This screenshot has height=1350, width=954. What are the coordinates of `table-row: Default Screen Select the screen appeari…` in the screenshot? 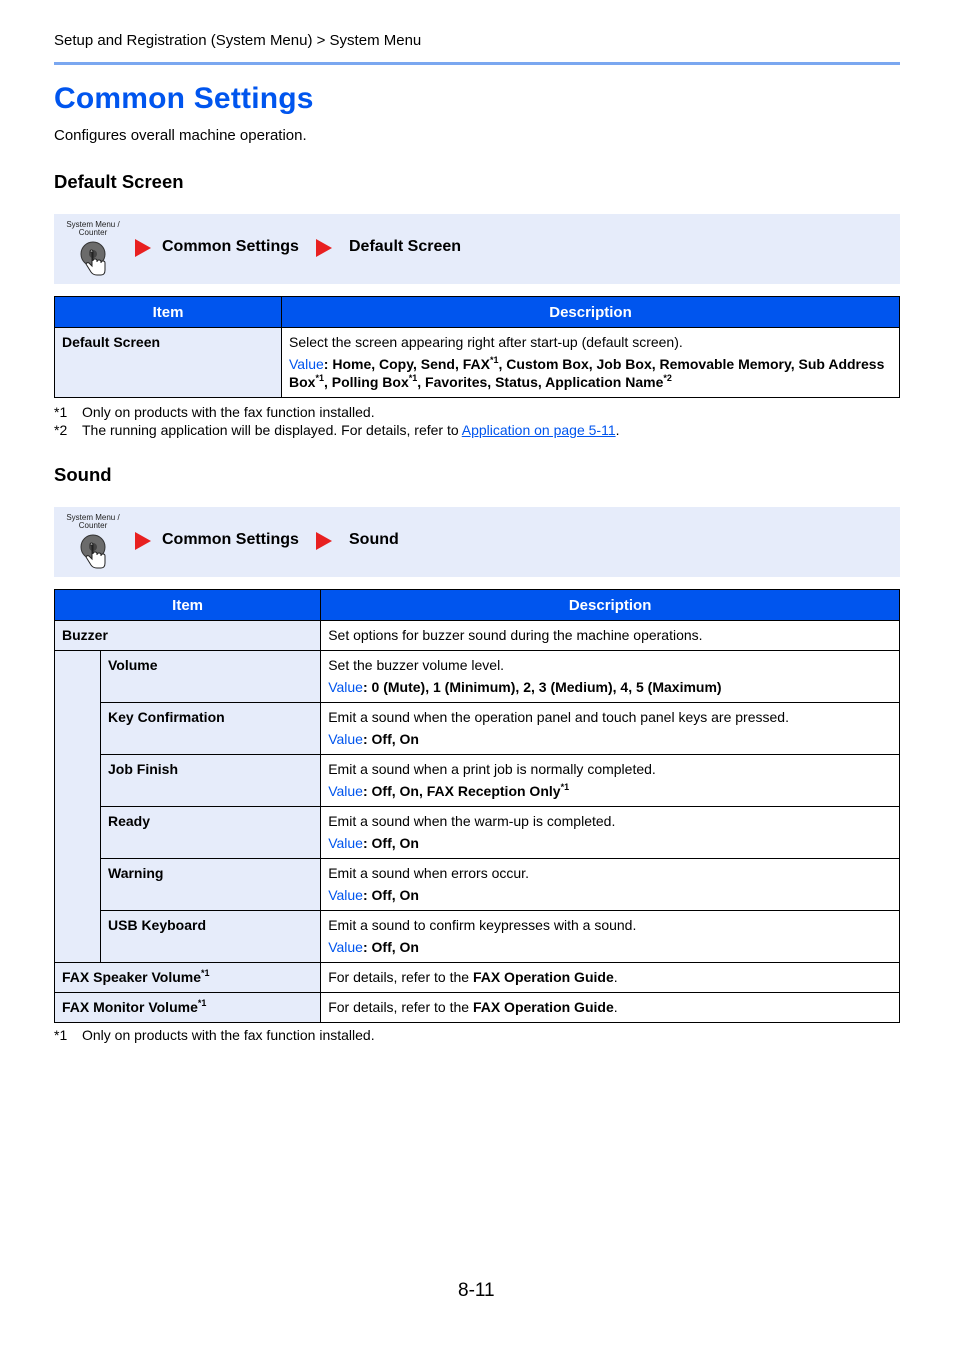 It's located at (477, 362).